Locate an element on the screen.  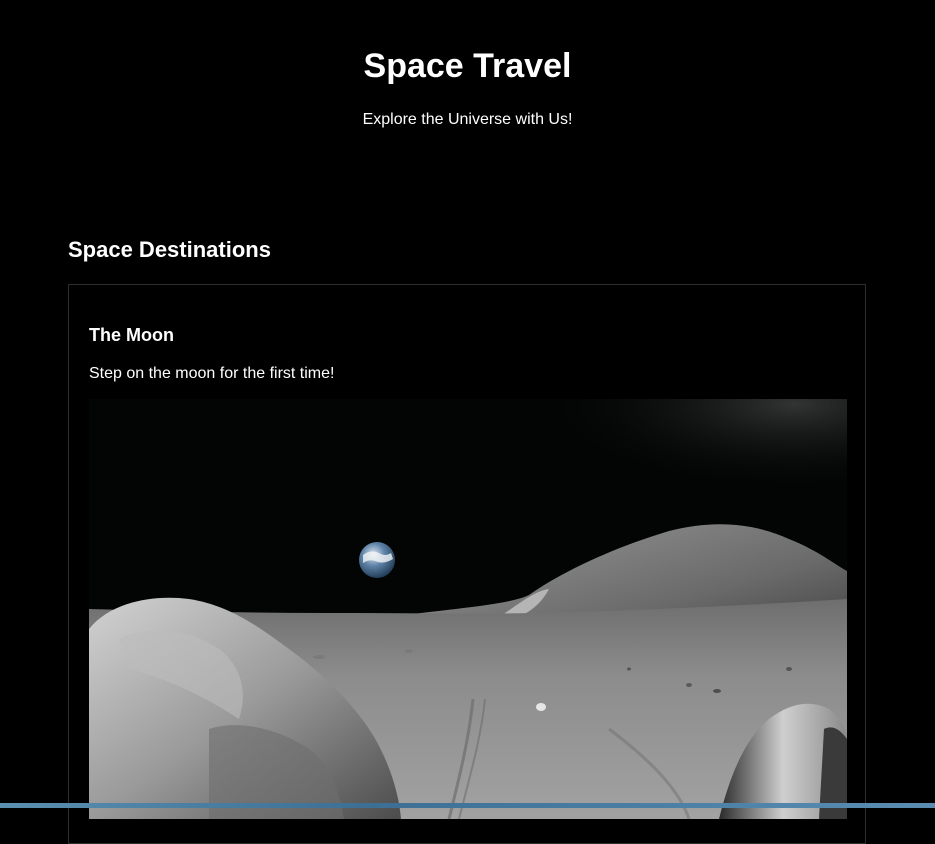
bottom-accent-bar is located at coordinates (467, 805).